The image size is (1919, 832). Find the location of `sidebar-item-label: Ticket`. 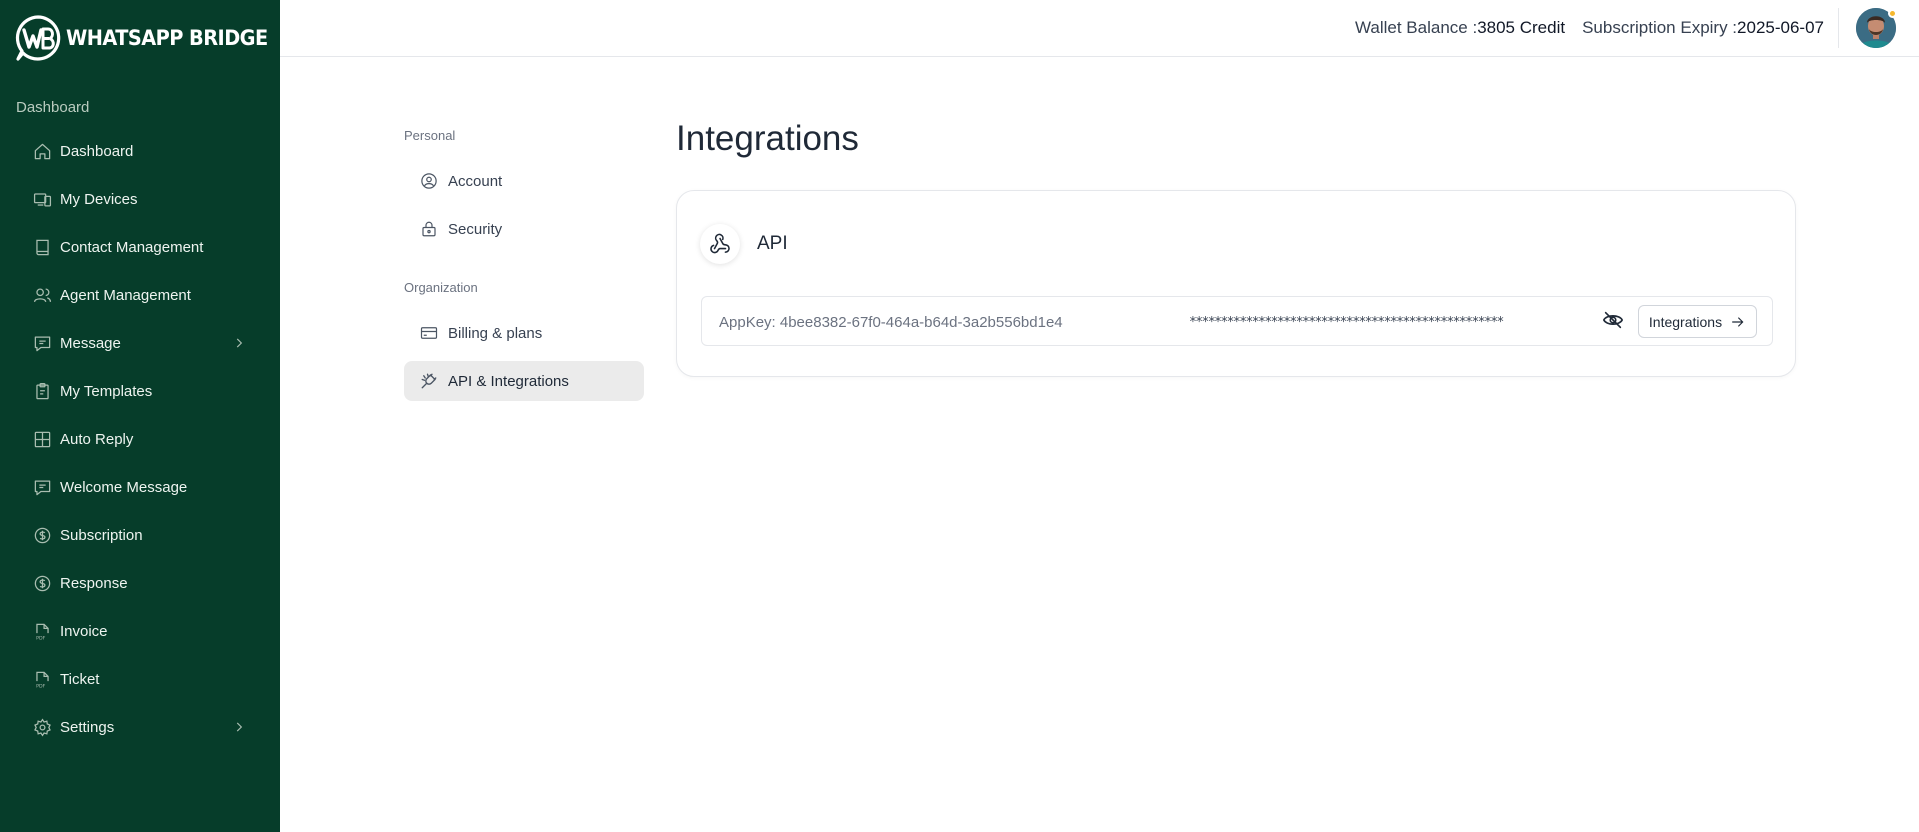

sidebar-item-label: Ticket is located at coordinates (80, 679).